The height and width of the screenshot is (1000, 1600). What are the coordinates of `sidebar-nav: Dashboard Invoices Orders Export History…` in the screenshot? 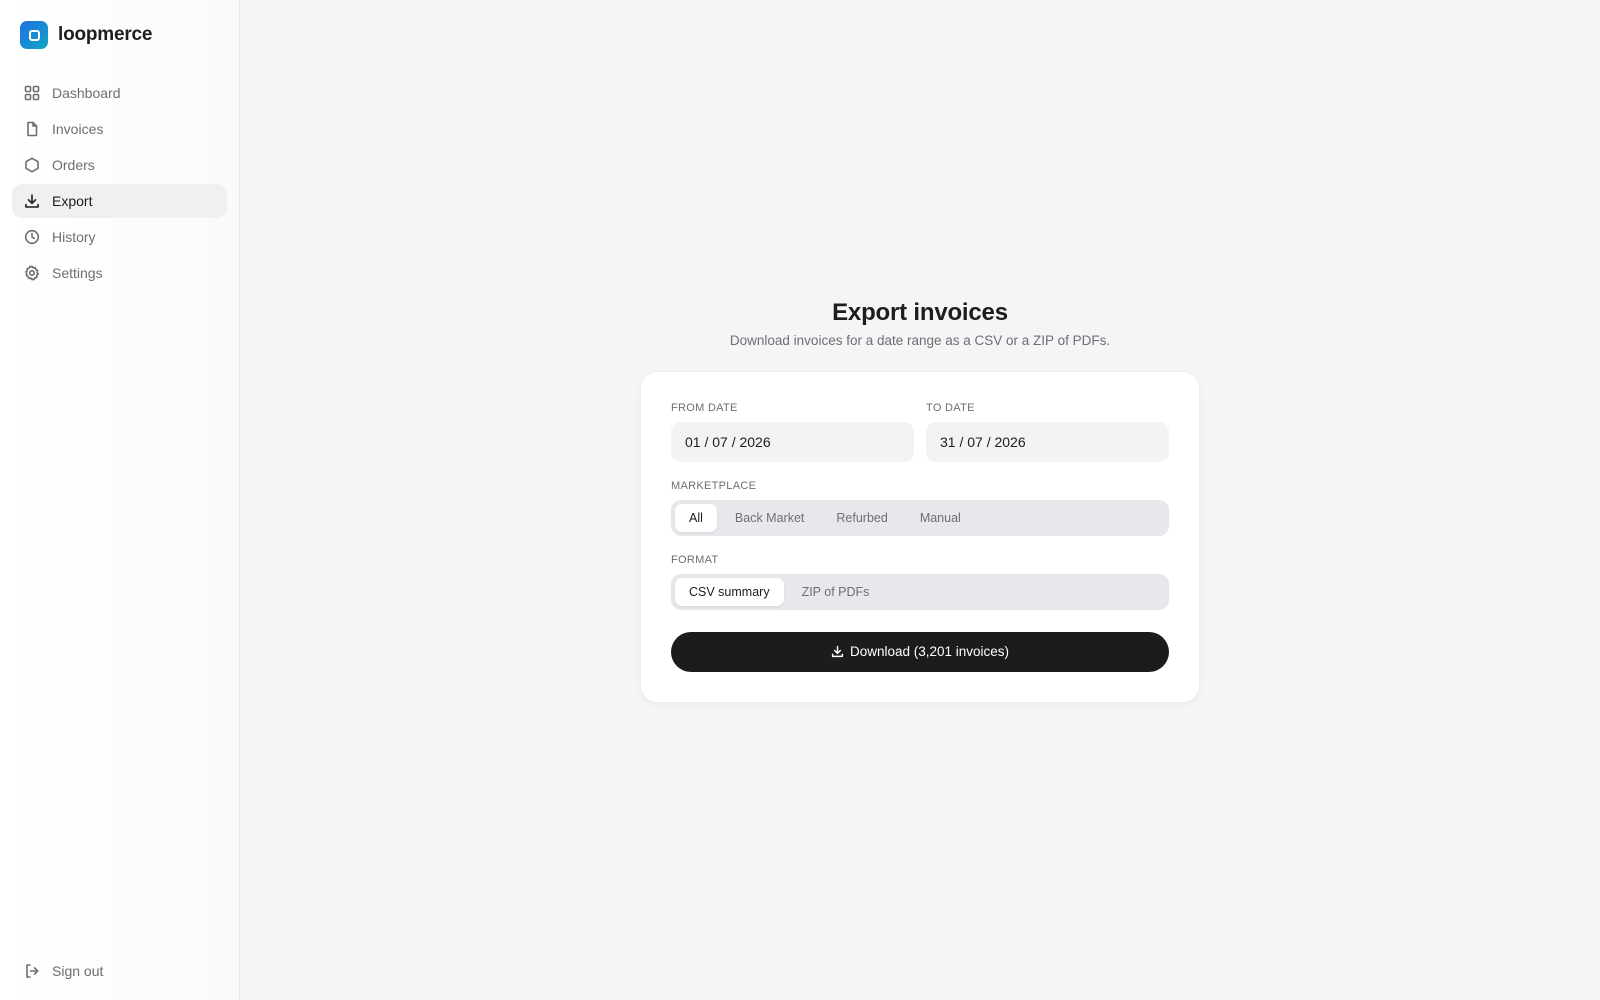 It's located at (119, 183).